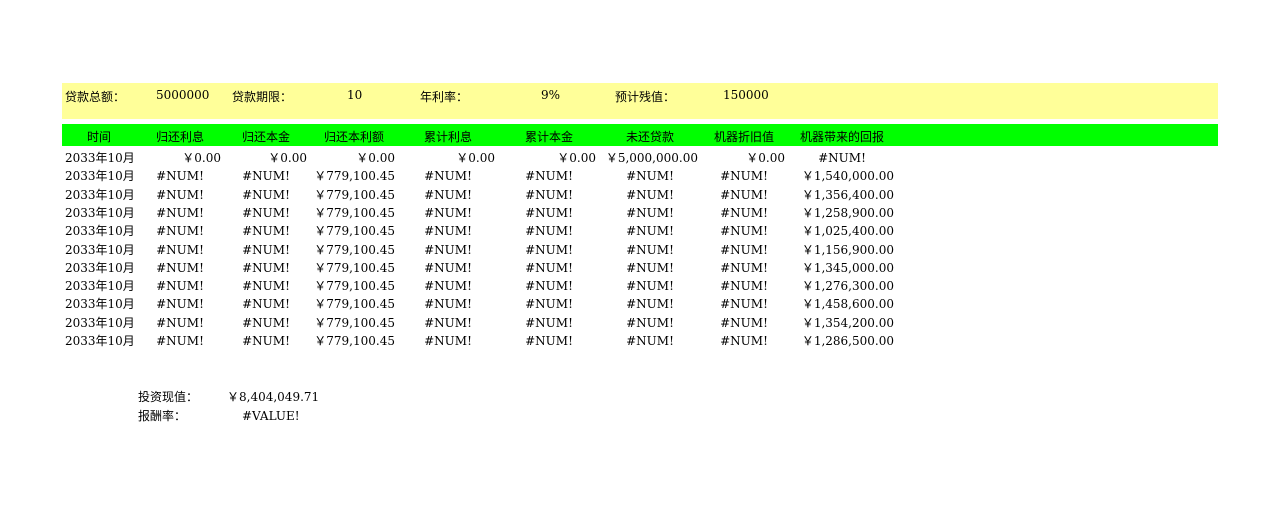 This screenshot has width=1280, height=506. What do you see at coordinates (448, 136) in the screenshot?
I see `column-header: 累计利息` at bounding box center [448, 136].